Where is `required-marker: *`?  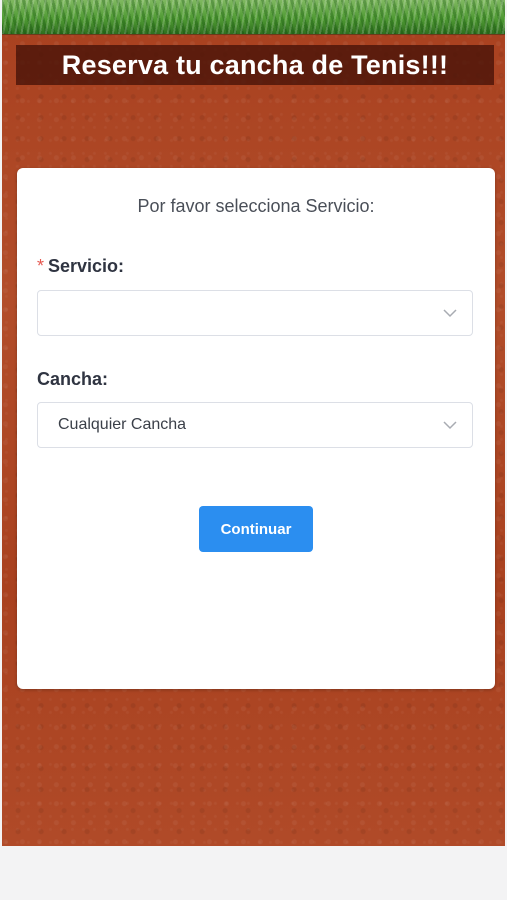 required-marker: * is located at coordinates (41, 266).